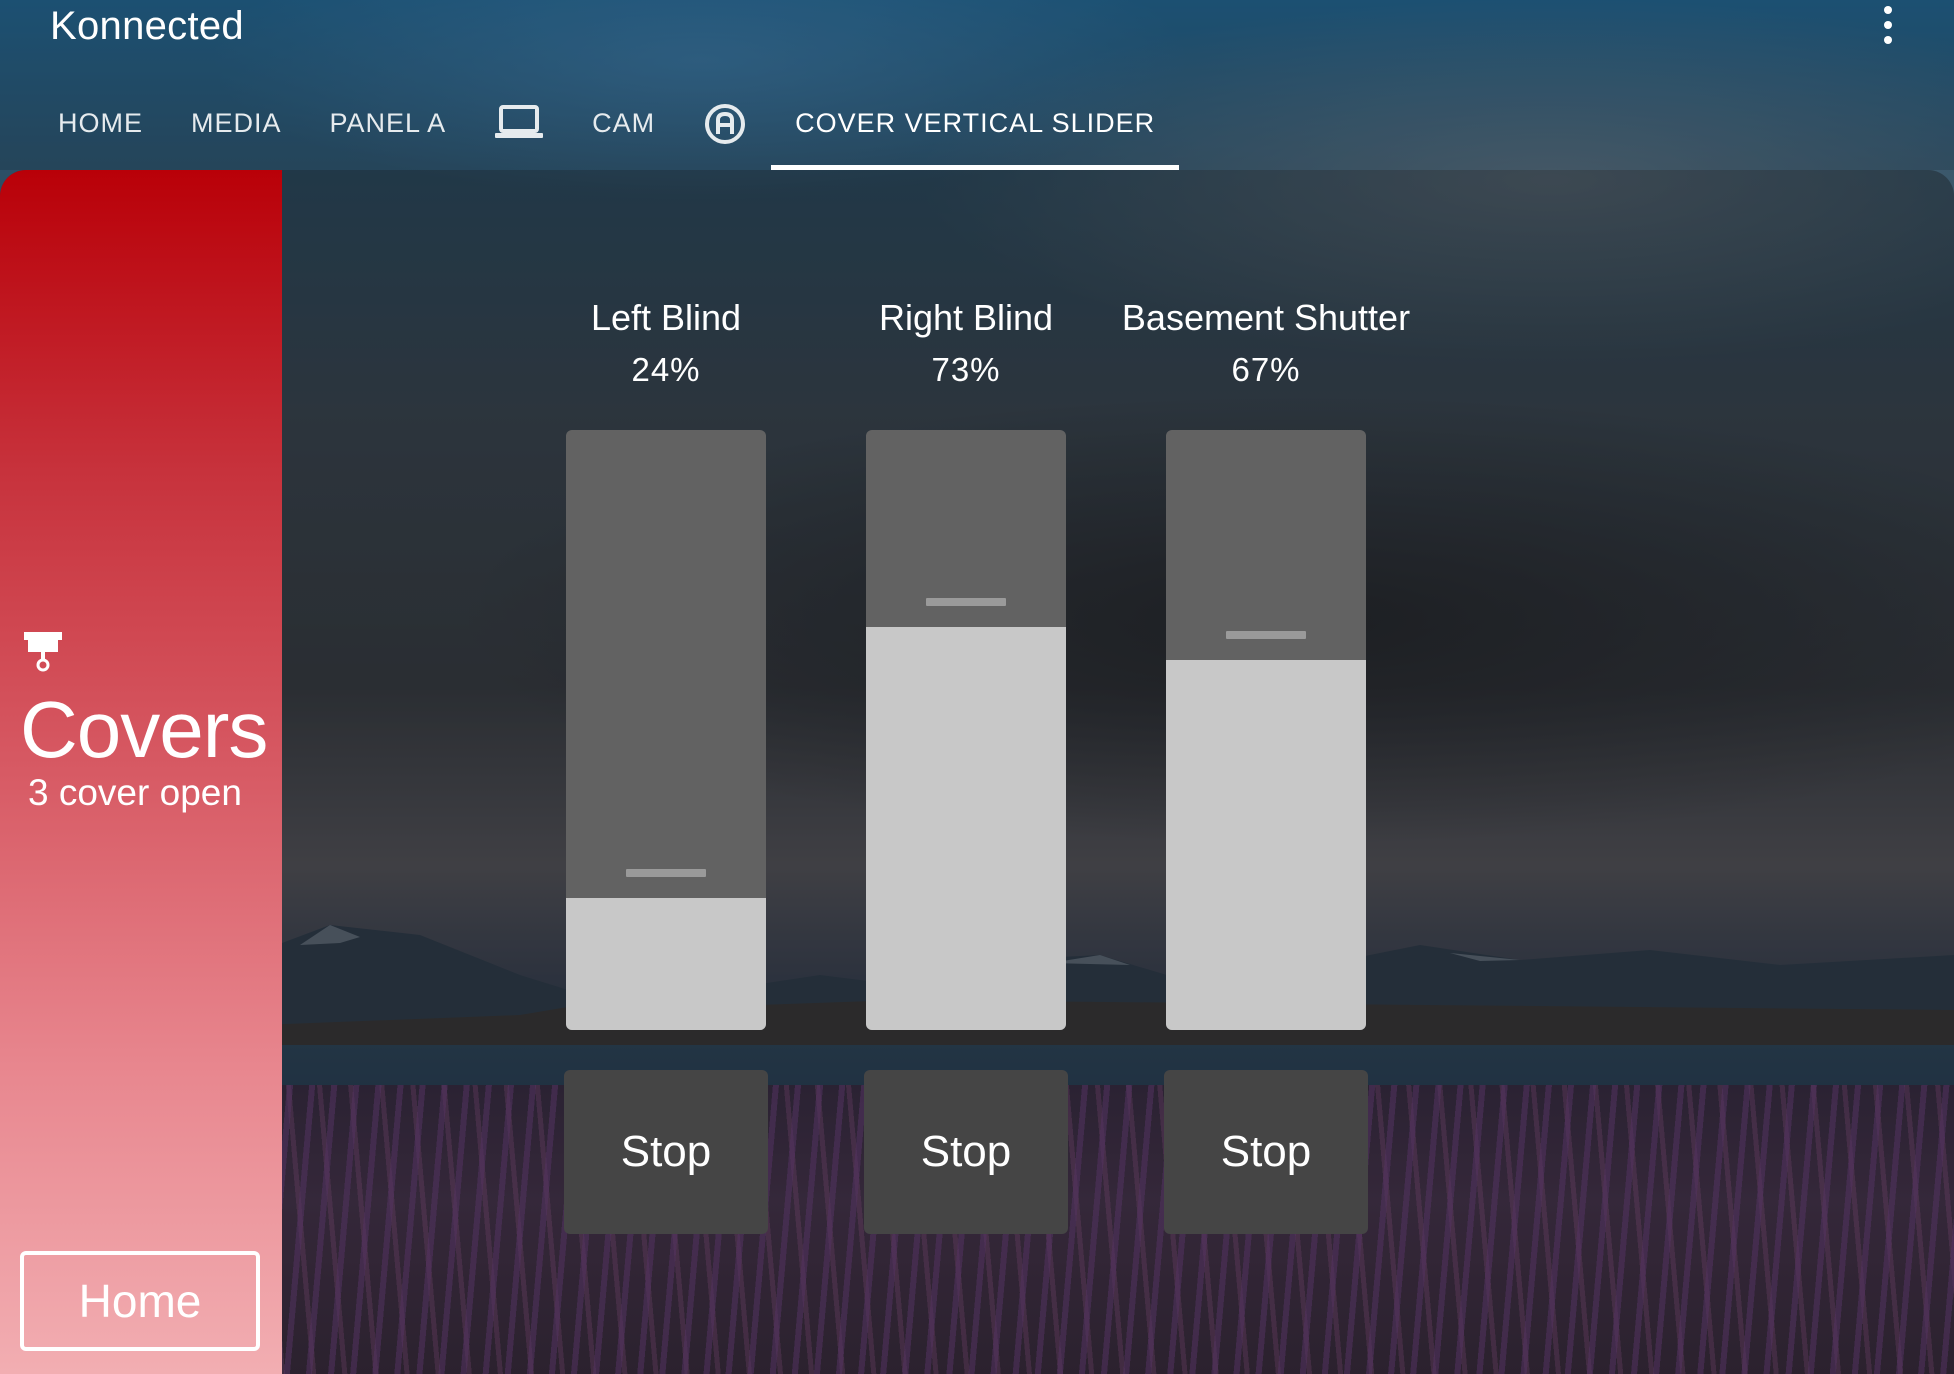 Image resolution: width=1954 pixels, height=1374 pixels. Describe the element at coordinates (966, 317) in the screenshot. I see `cover-name-right-blind: Right Blind` at that location.